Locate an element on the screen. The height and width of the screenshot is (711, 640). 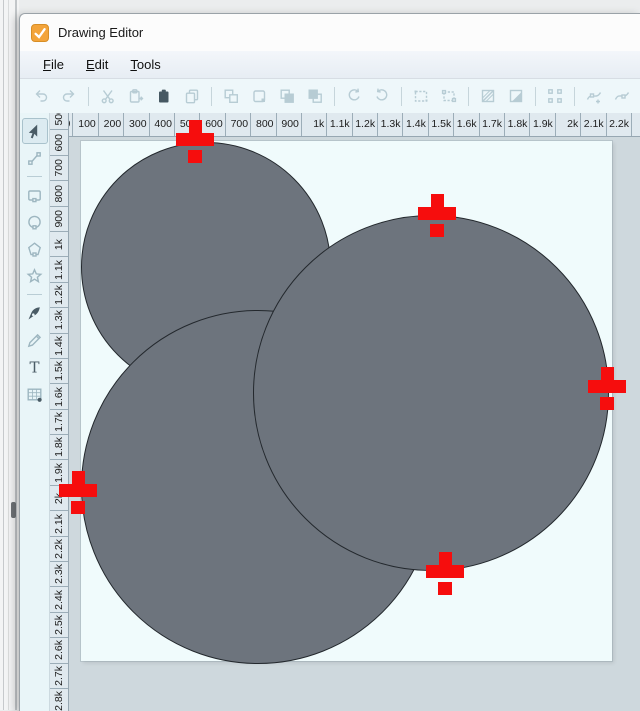
hruler-label: 1.4k is located at coordinates (416, 124).